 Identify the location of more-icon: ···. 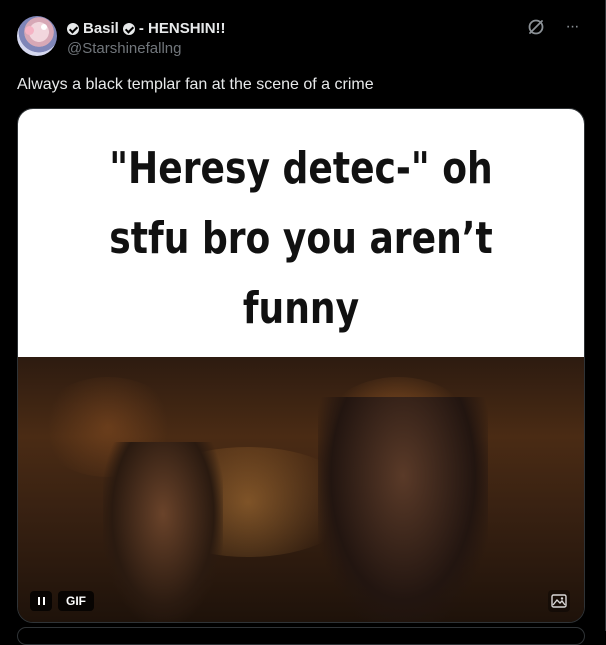
(572, 27).